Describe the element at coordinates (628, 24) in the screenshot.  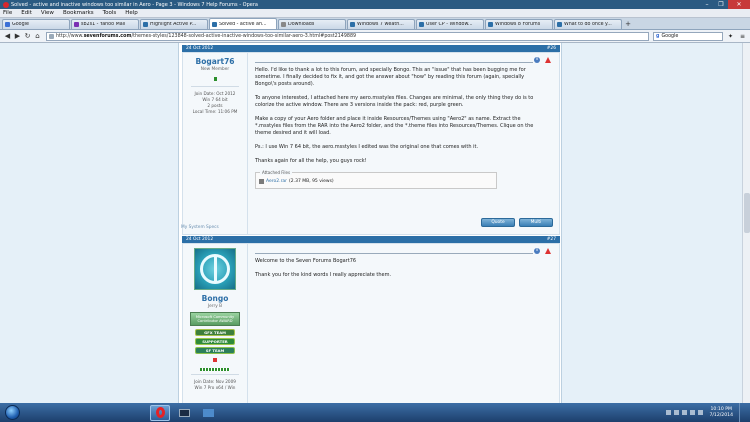
I see `new-tab-button: +` at that location.